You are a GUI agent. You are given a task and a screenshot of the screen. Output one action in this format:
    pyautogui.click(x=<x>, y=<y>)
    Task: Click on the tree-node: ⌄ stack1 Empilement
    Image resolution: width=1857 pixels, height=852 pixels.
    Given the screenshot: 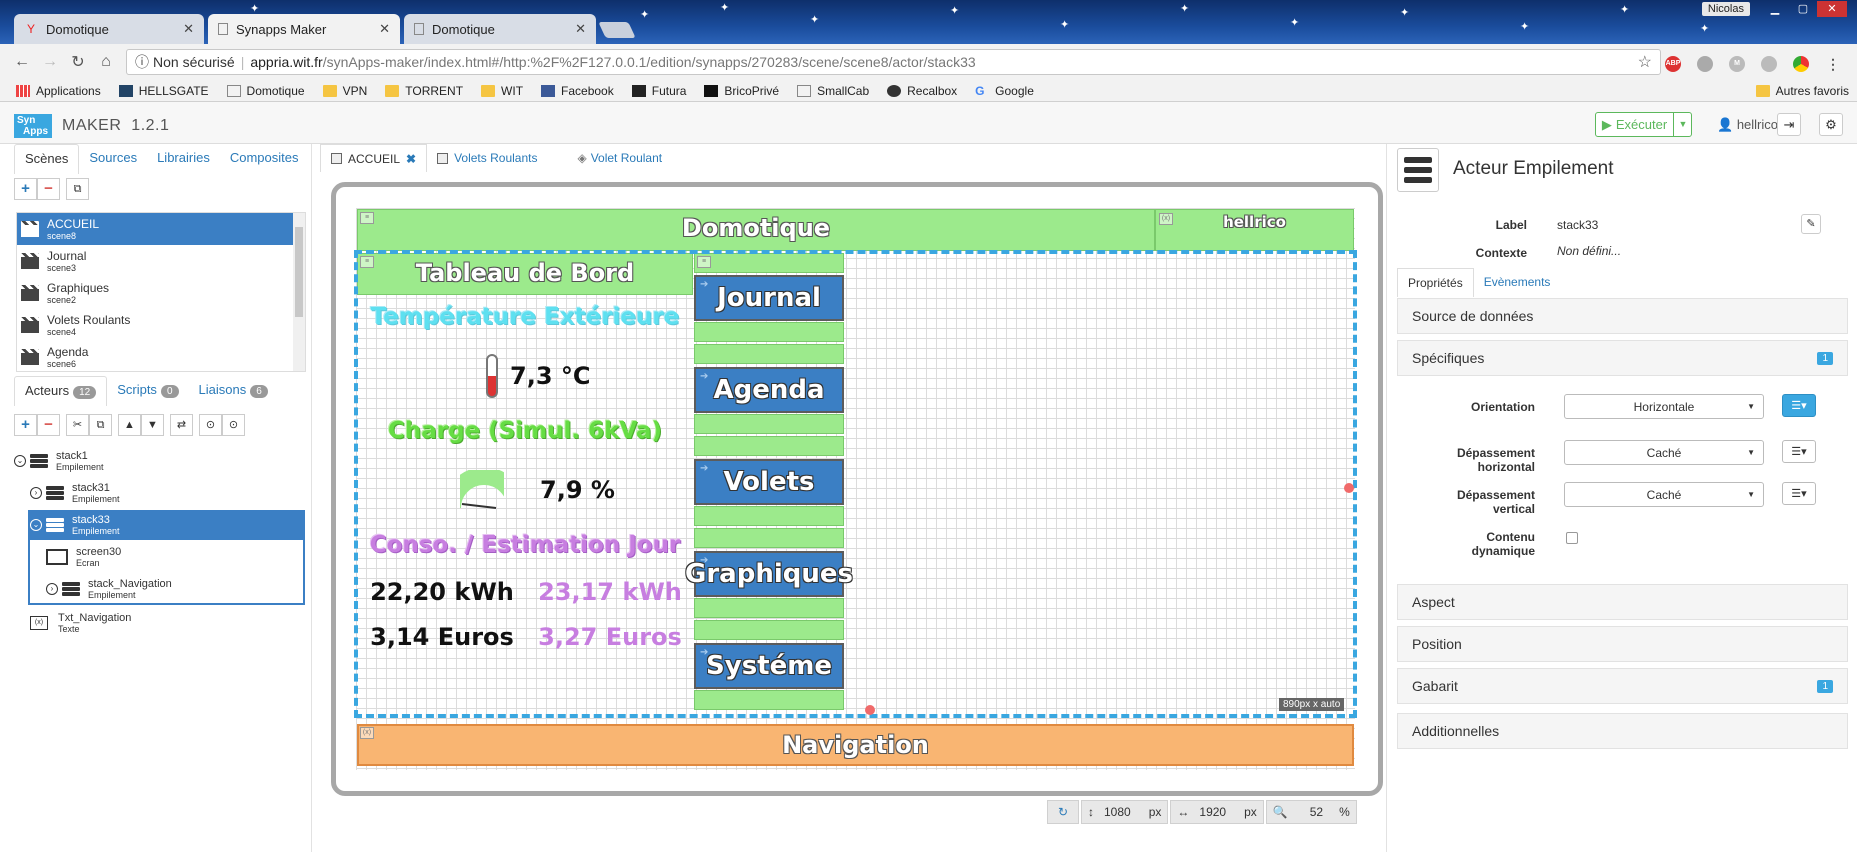 What is the action you would take?
    pyautogui.click(x=59, y=461)
    